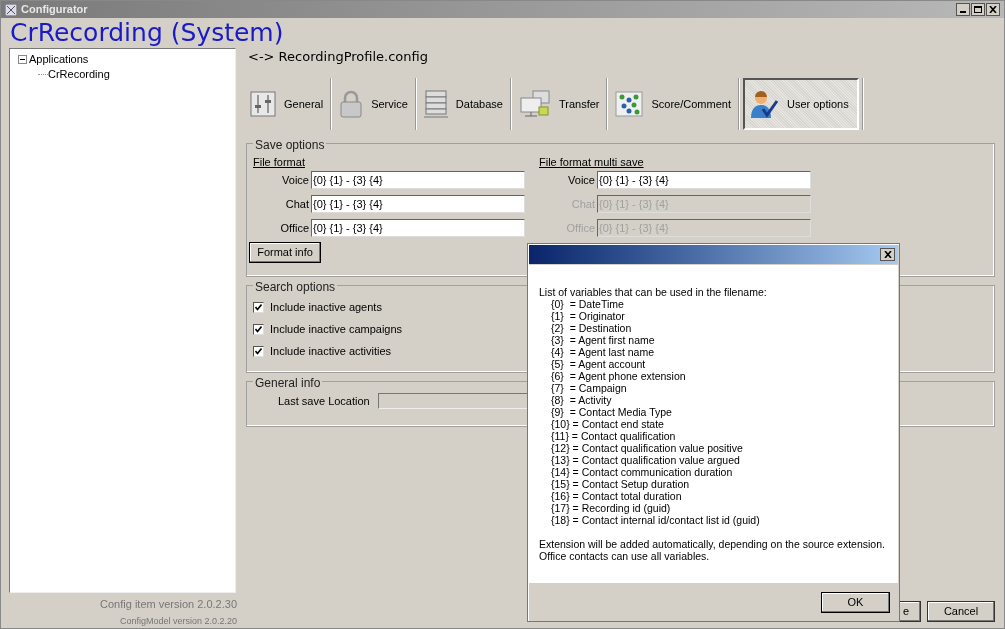 This screenshot has width=1005, height=629. Describe the element at coordinates (11, 9) in the screenshot. I see `app-icon` at that location.